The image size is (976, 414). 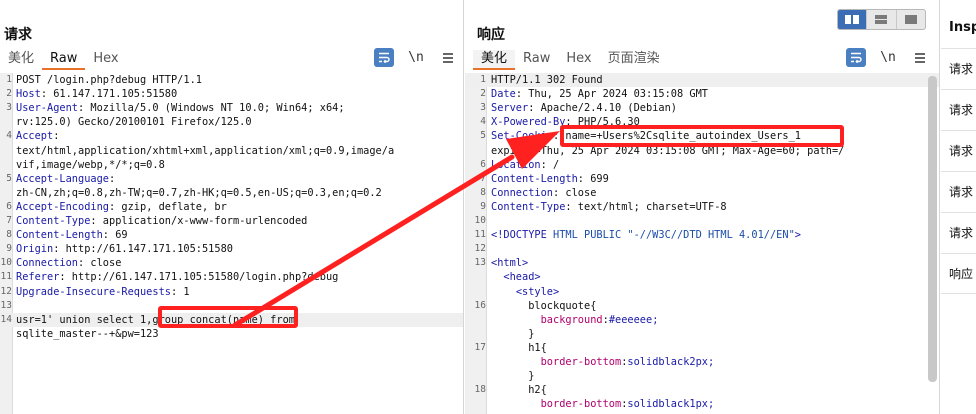 I want to click on code-text: Server: Apache/2.4.10 (Debian), so click(x=714, y=108).